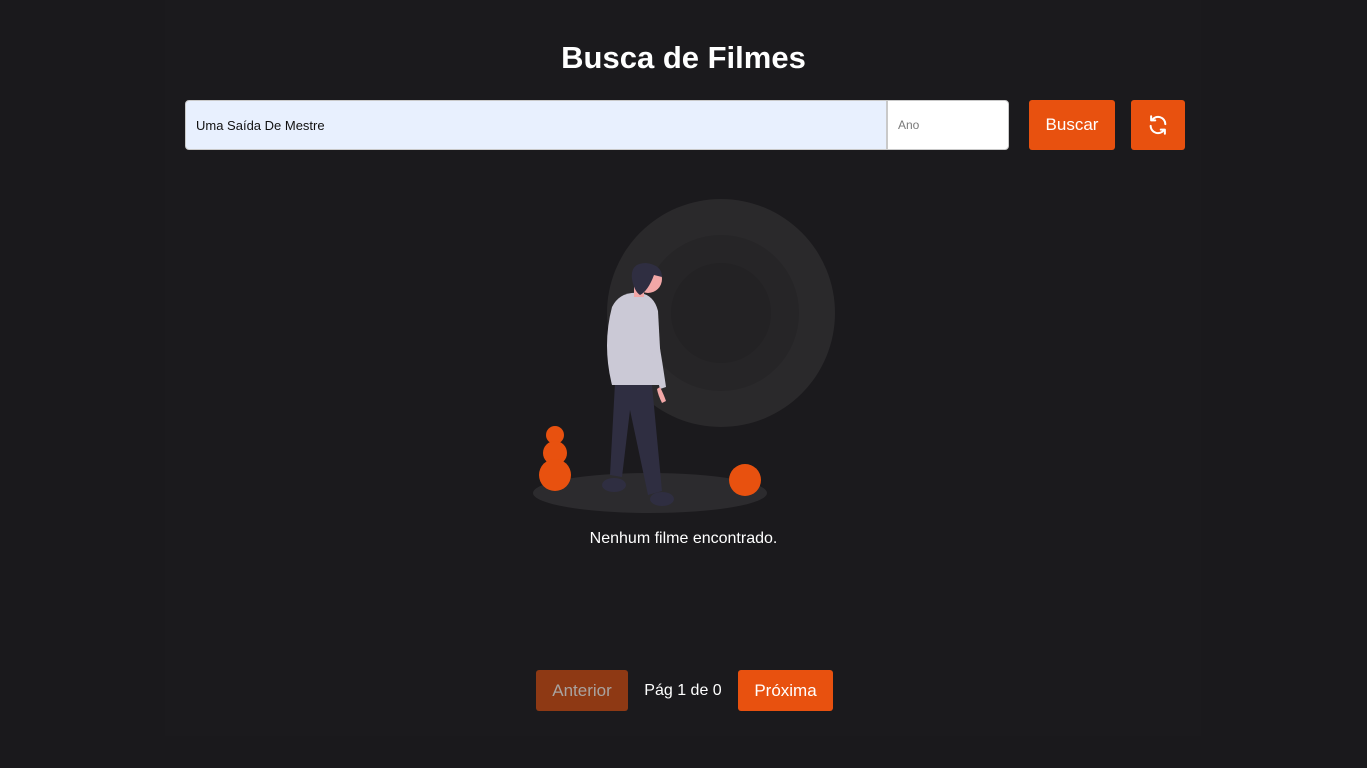 The width and height of the screenshot is (1367, 768). Describe the element at coordinates (948, 125) in the screenshot. I see `year-input` at that location.